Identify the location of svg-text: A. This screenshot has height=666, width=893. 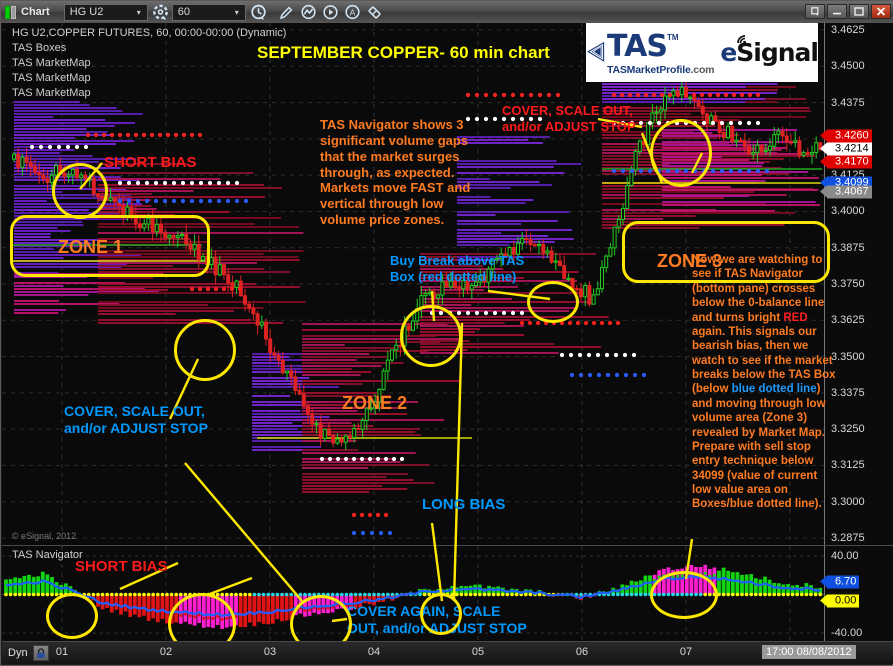
(353, 12).